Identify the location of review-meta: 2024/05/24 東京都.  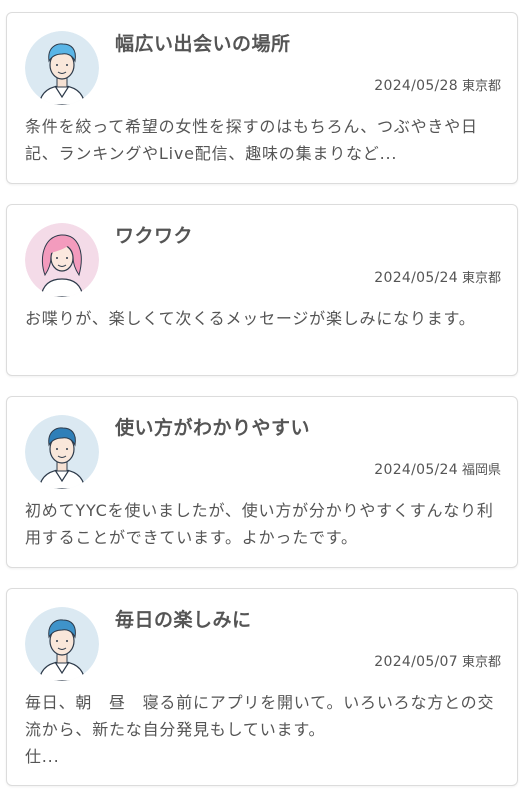
(437, 276).